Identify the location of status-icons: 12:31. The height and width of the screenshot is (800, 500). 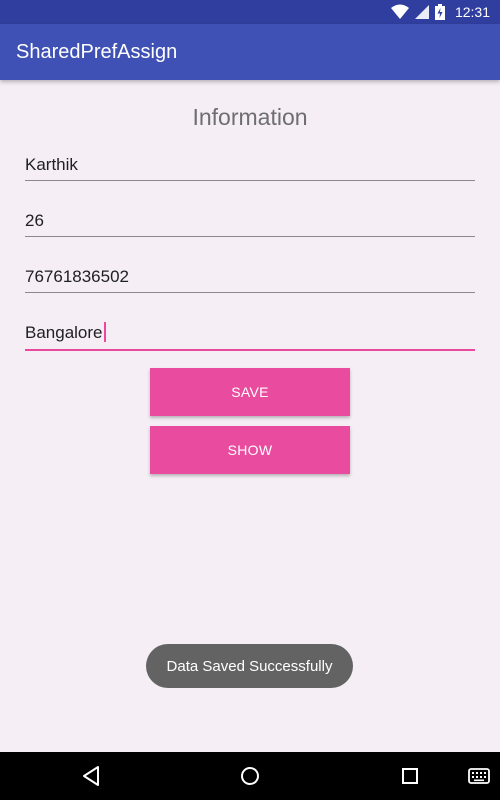
(440, 12).